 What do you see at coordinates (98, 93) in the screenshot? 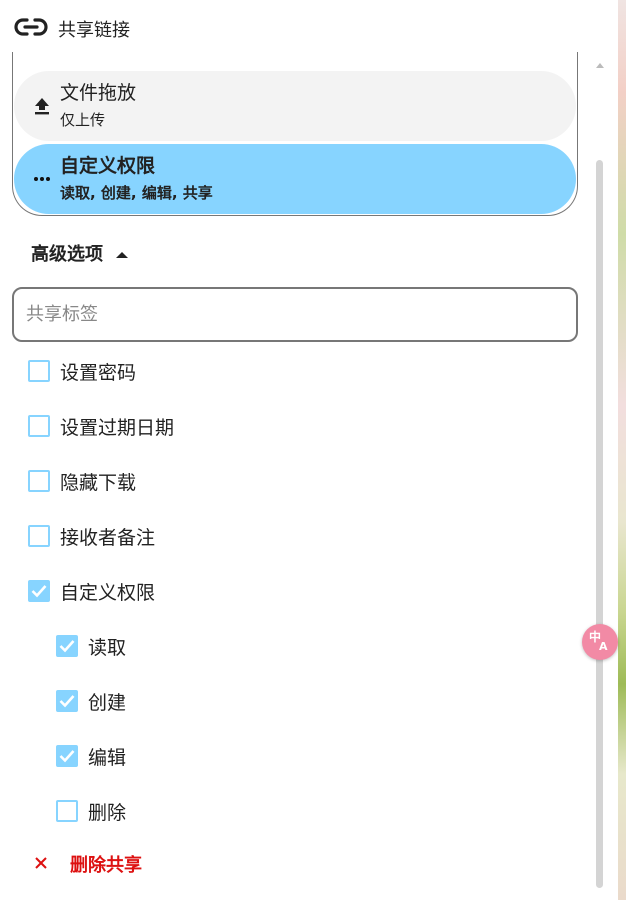
I see `permission-option-title: 文件拖放` at bounding box center [98, 93].